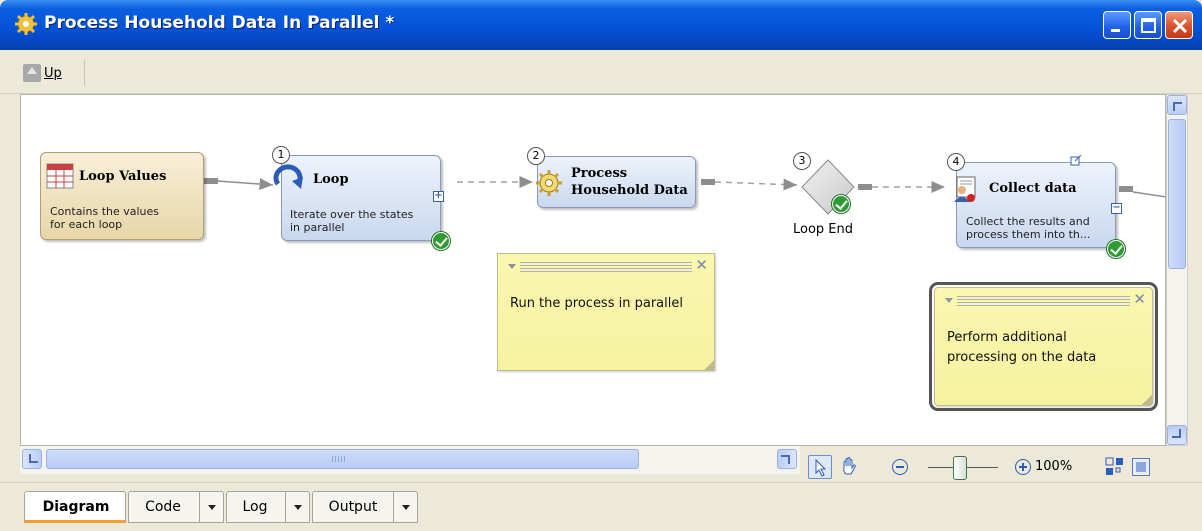  What do you see at coordinates (629, 182) in the screenshot?
I see `node-title: Process Household Data` at bounding box center [629, 182].